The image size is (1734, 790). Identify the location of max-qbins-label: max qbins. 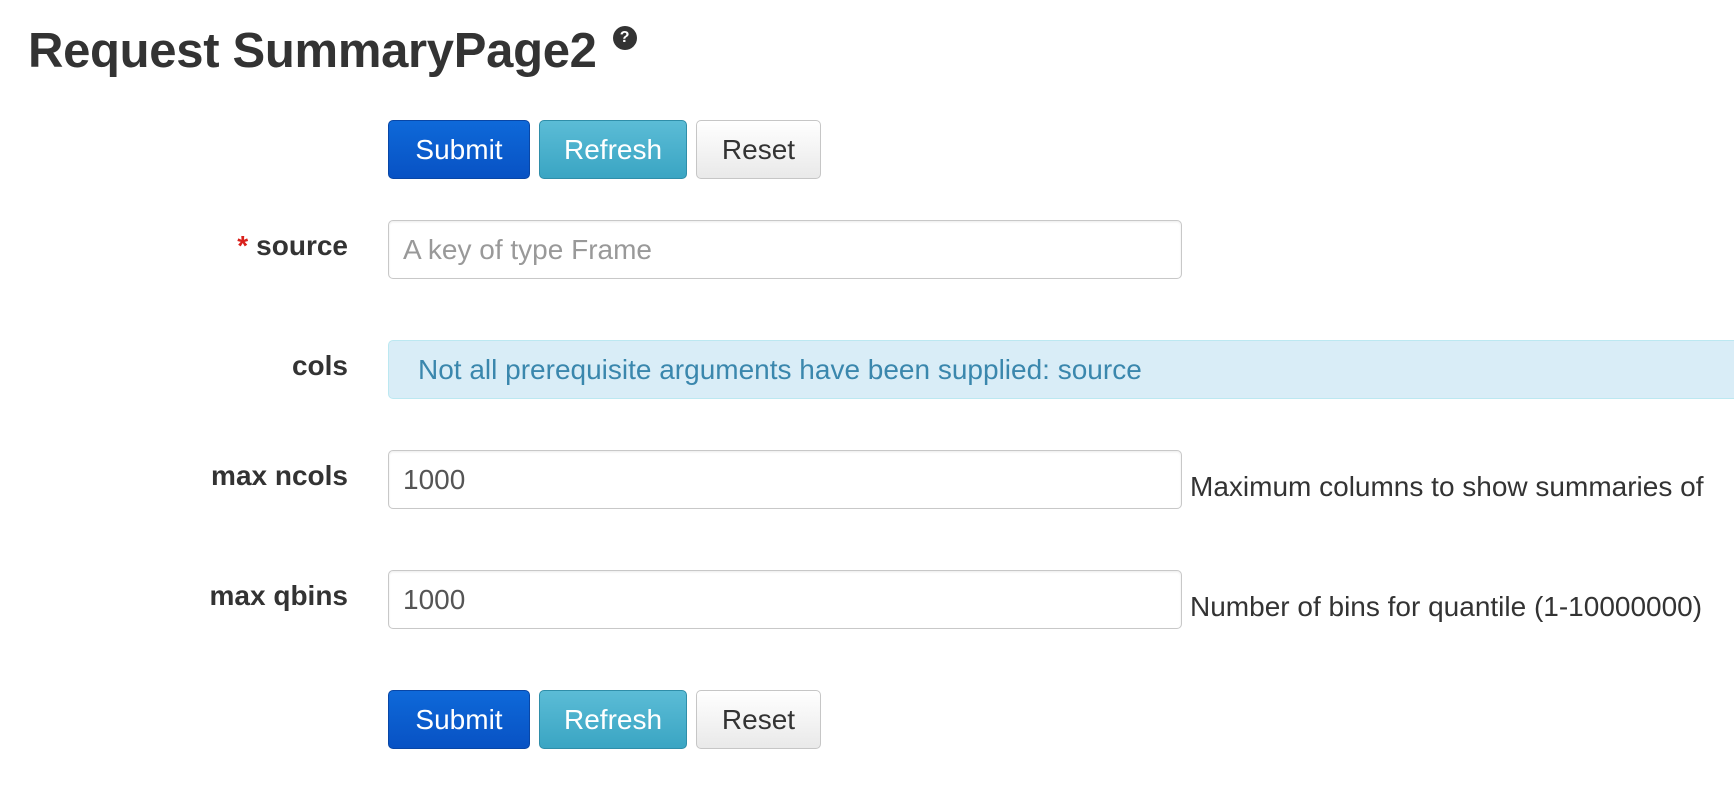
(278, 595).